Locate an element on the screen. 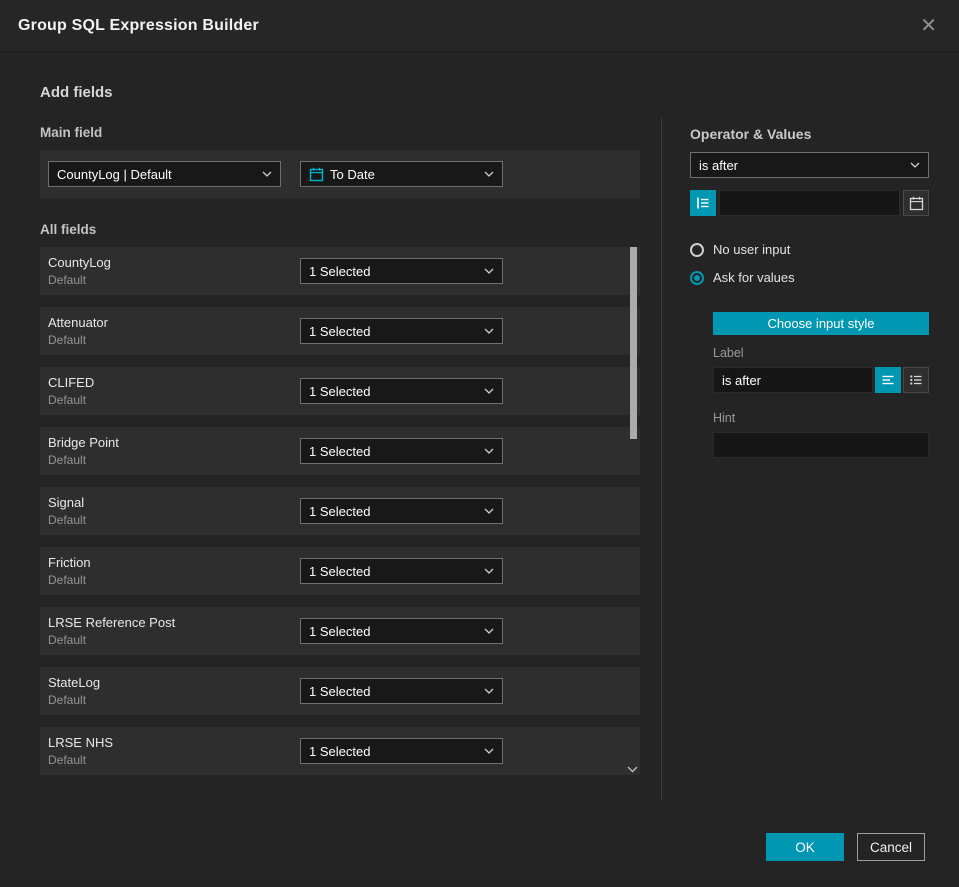  date-field-select-value: To Date is located at coordinates (352, 174).